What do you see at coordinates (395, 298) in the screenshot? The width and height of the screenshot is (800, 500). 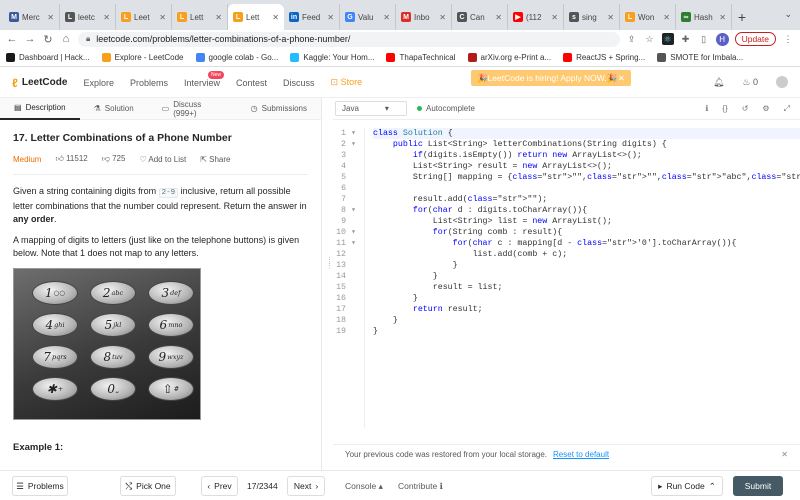 I see `code-line: }` at bounding box center [395, 298].